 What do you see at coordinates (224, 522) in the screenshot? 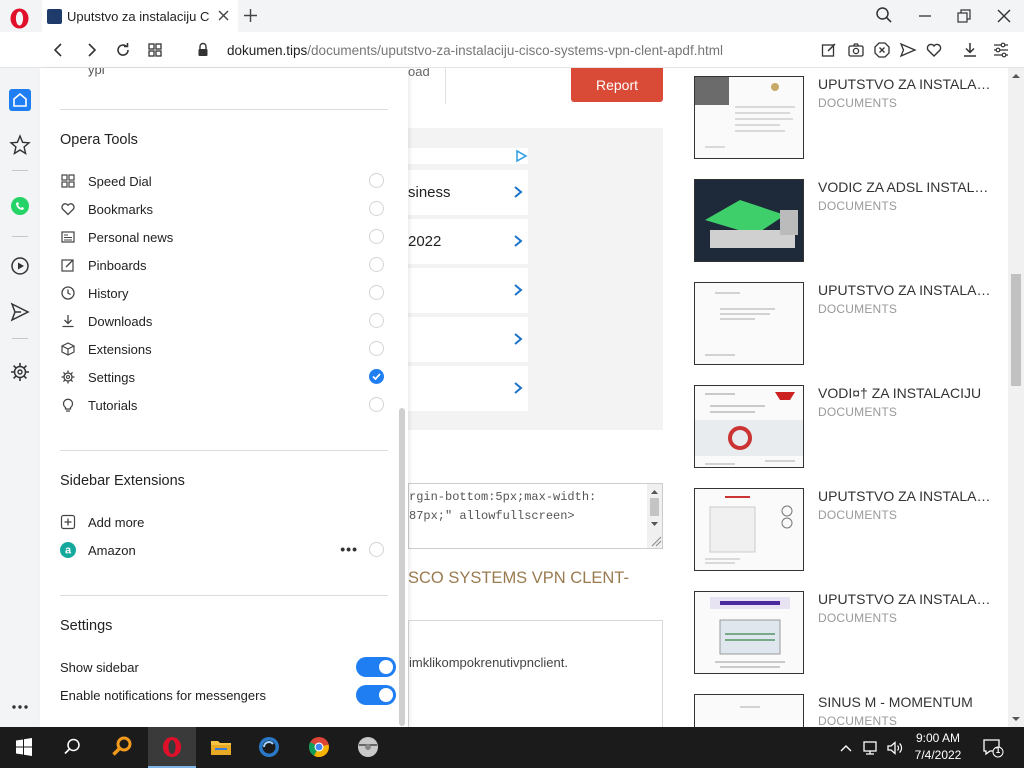
I see `add-more-extensions: Add more` at bounding box center [224, 522].